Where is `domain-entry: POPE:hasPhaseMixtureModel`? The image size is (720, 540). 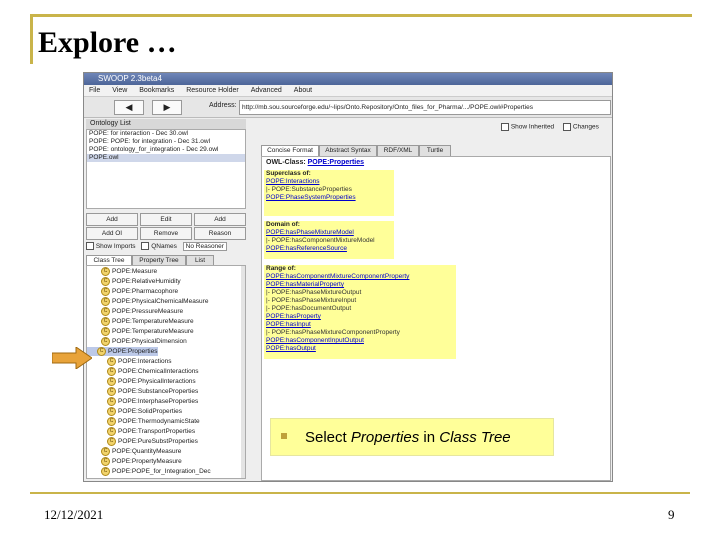 domain-entry: POPE:hasPhaseMixtureModel is located at coordinates (329, 233).